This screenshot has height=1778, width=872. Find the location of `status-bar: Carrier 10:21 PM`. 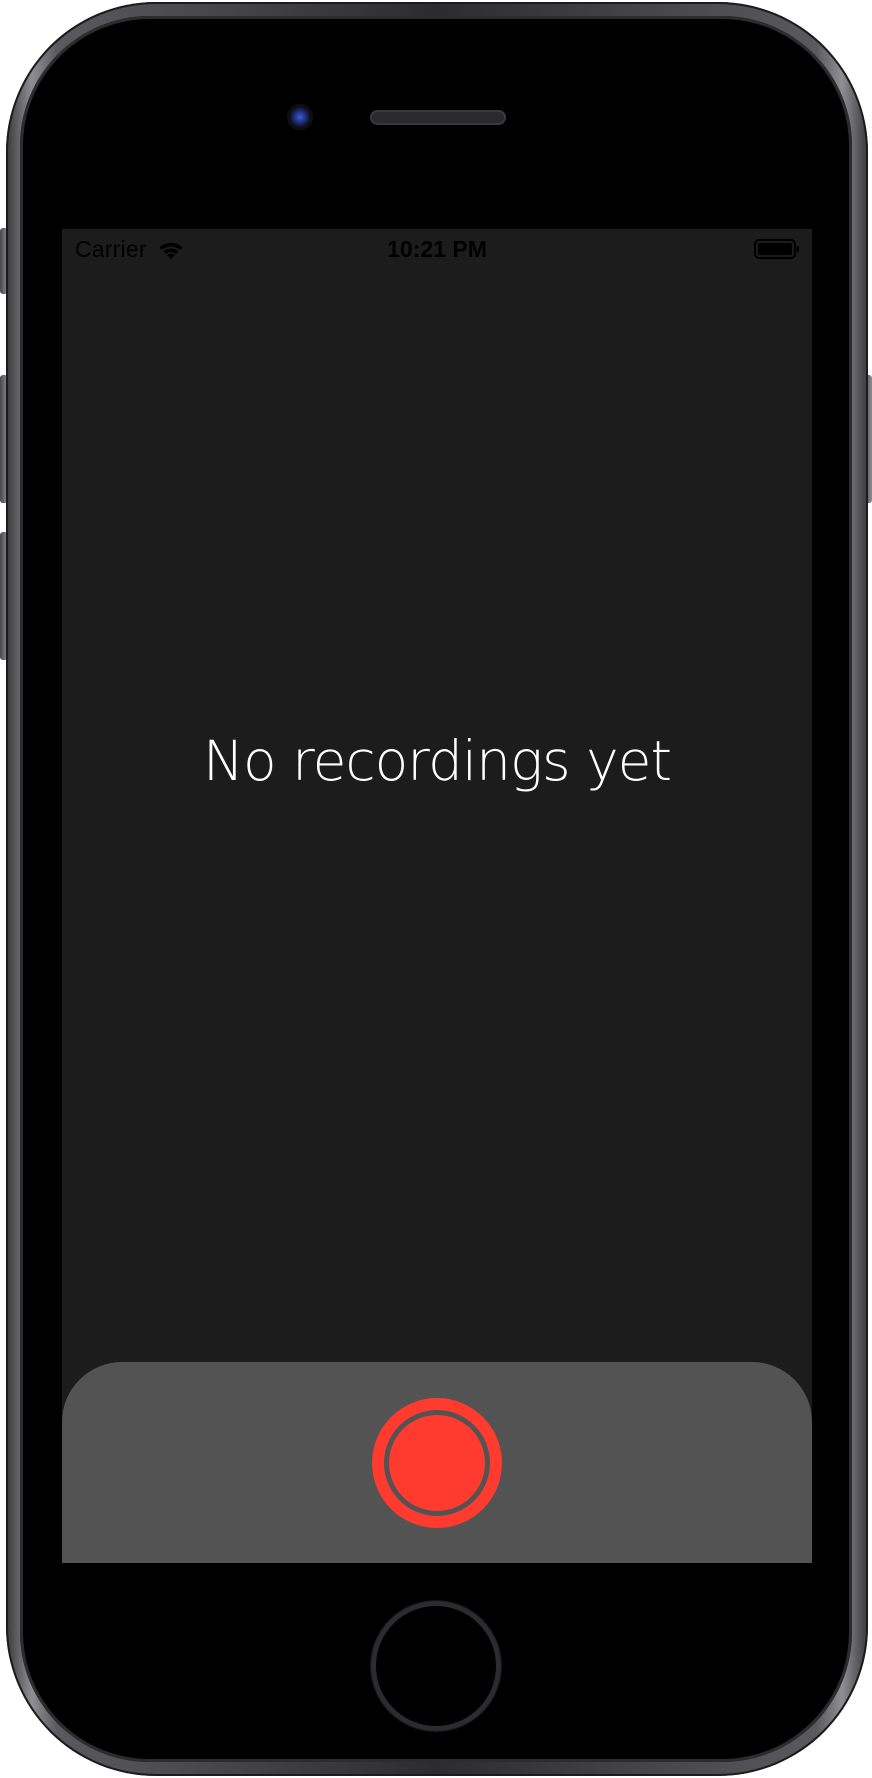

status-bar: Carrier 10:21 PM is located at coordinates (437, 249).